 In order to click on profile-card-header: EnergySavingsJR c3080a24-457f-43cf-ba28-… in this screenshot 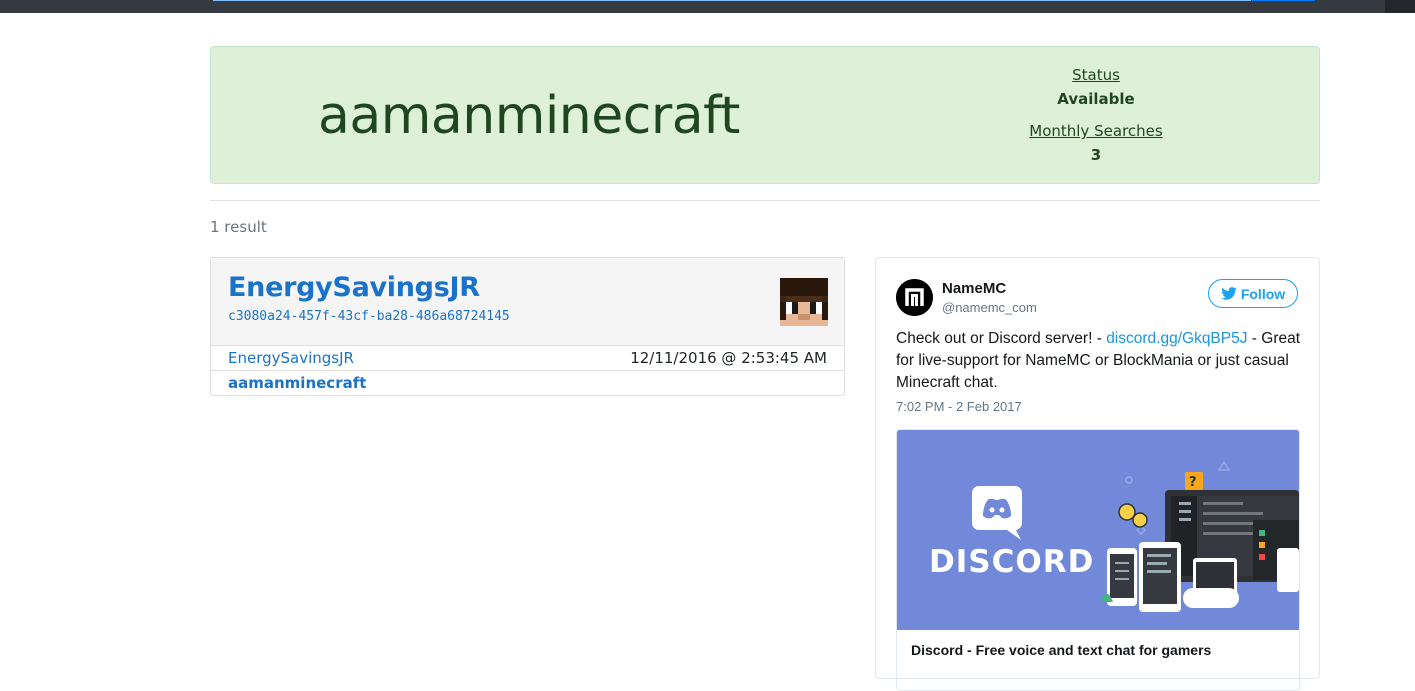, I will do `click(527, 302)`.